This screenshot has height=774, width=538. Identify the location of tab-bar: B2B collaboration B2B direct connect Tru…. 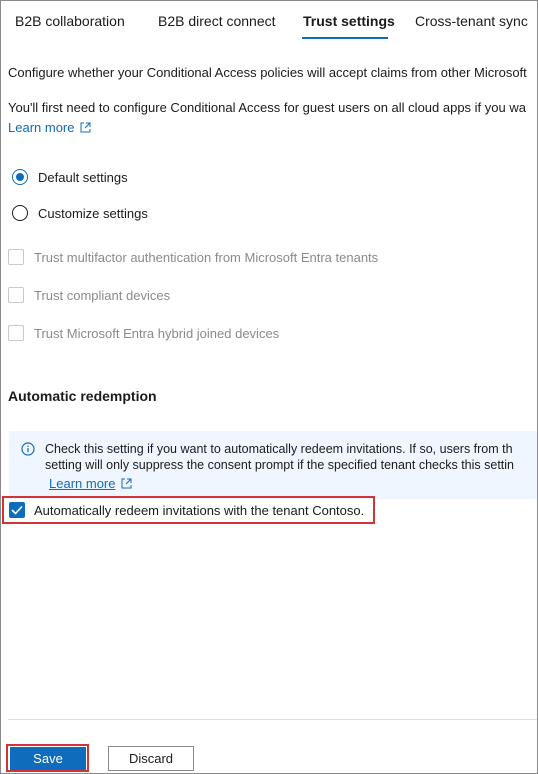
(269, 21).